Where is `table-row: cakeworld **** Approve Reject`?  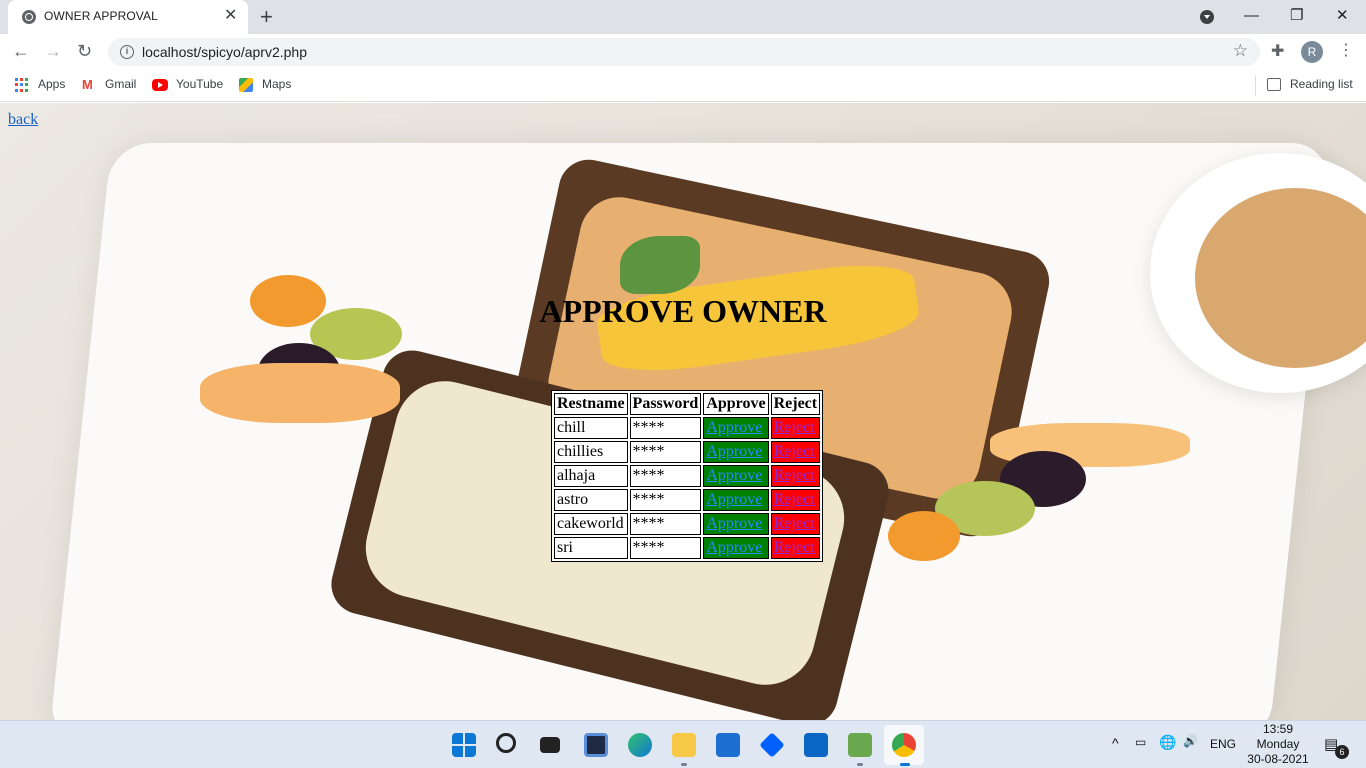 table-row: cakeworld **** Approve Reject is located at coordinates (687, 524).